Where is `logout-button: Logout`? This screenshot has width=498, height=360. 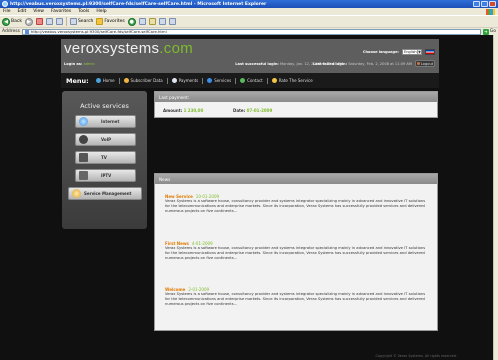
logout-button: Logout is located at coordinates (425, 63).